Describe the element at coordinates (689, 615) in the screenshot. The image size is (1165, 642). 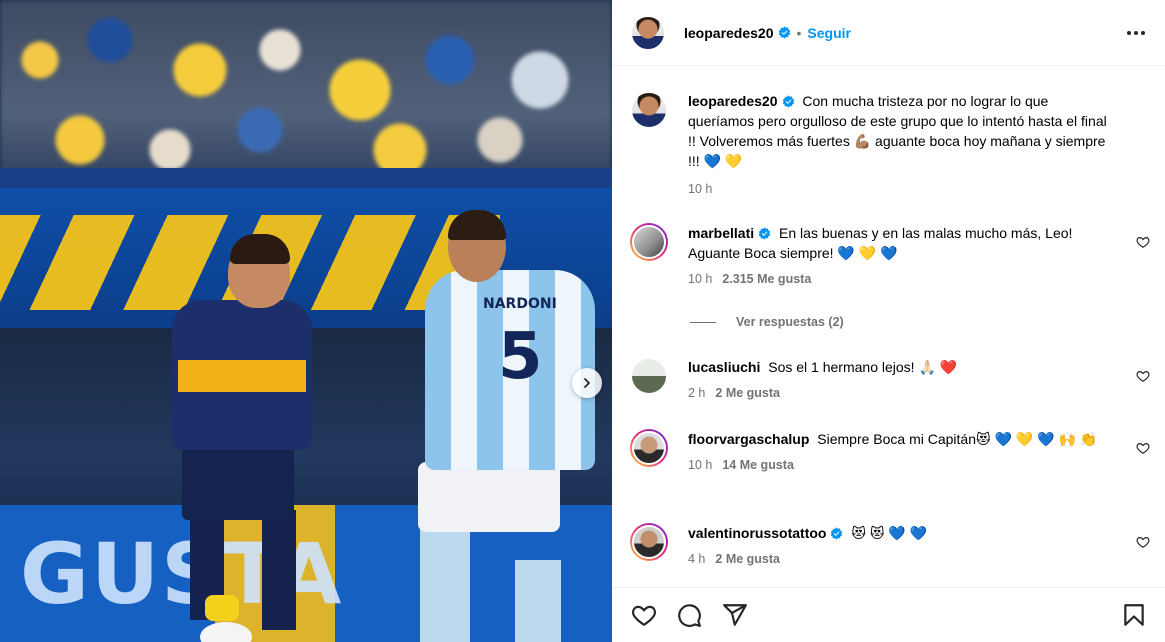
I see `comment-icon` at that location.